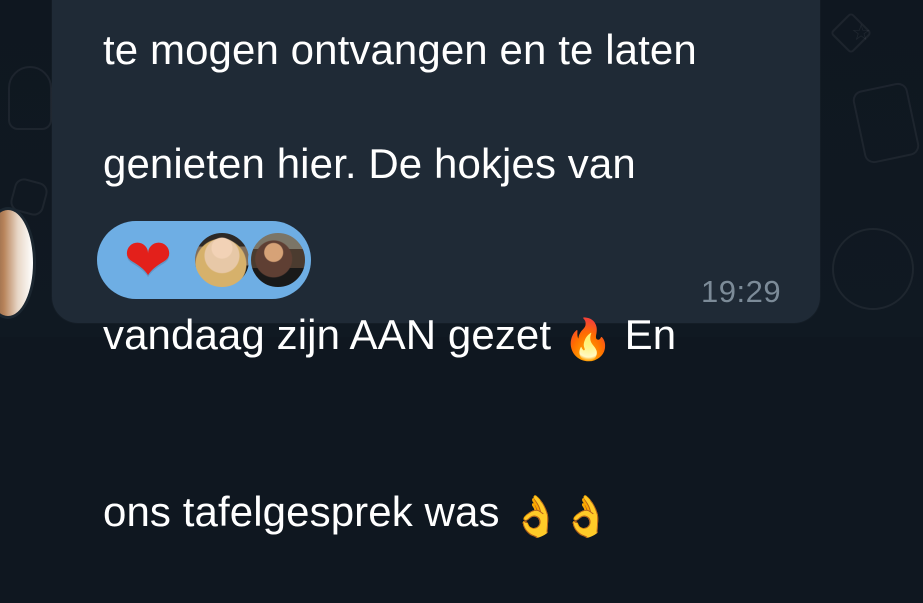 This screenshot has height=603, width=923. I want to click on ok-hand-emoji-icon: 👌👌, so click(561, 517).